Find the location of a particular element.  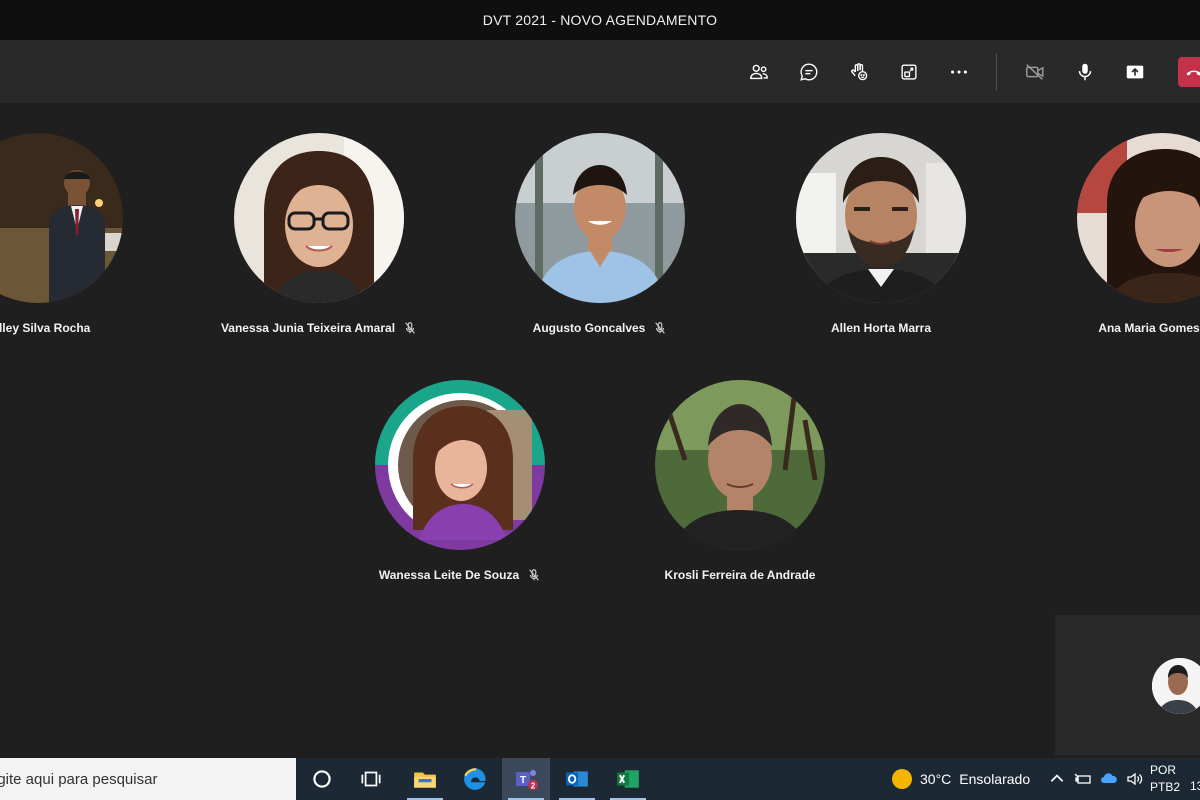

taskbar-search is located at coordinates (148, 779).